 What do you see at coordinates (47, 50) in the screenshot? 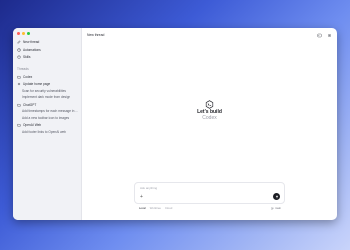
I see `sidebar-item-automations: Automations` at bounding box center [47, 50].